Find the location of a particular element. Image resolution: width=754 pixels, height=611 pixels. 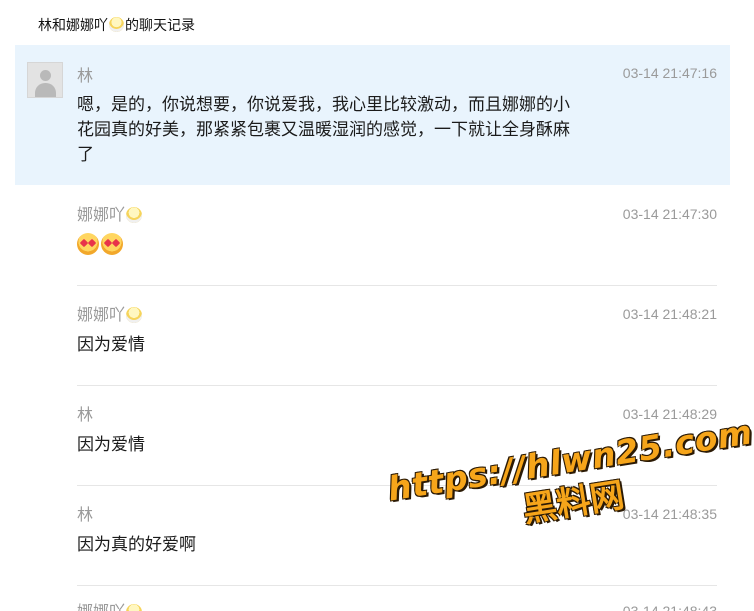

message-item: 娜娜吖 03-14 21:48:43 is located at coordinates (372, 598).